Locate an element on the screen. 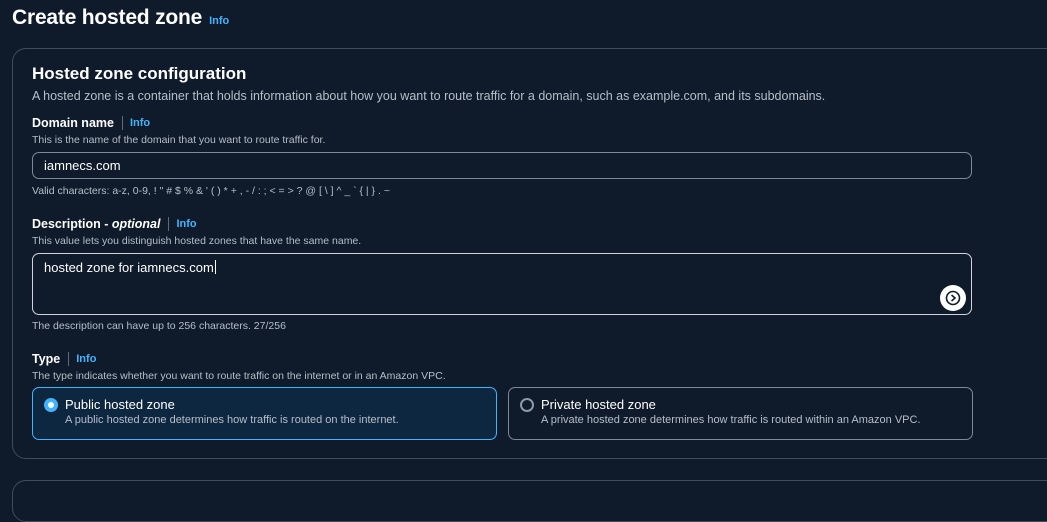 The width and height of the screenshot is (1047, 522). assistant-icon is located at coordinates (953, 298).